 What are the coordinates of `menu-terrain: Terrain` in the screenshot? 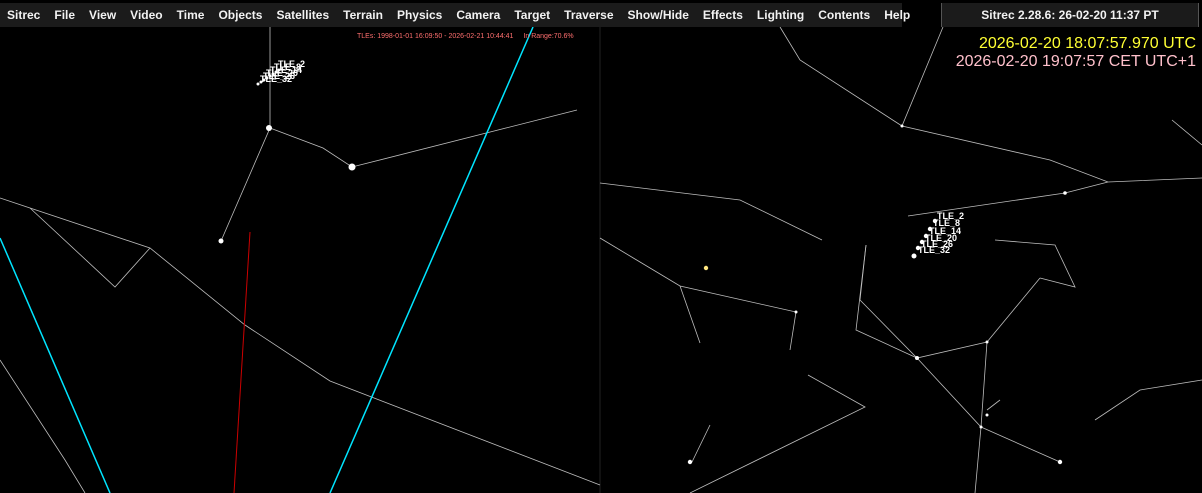 It's located at (363, 15).